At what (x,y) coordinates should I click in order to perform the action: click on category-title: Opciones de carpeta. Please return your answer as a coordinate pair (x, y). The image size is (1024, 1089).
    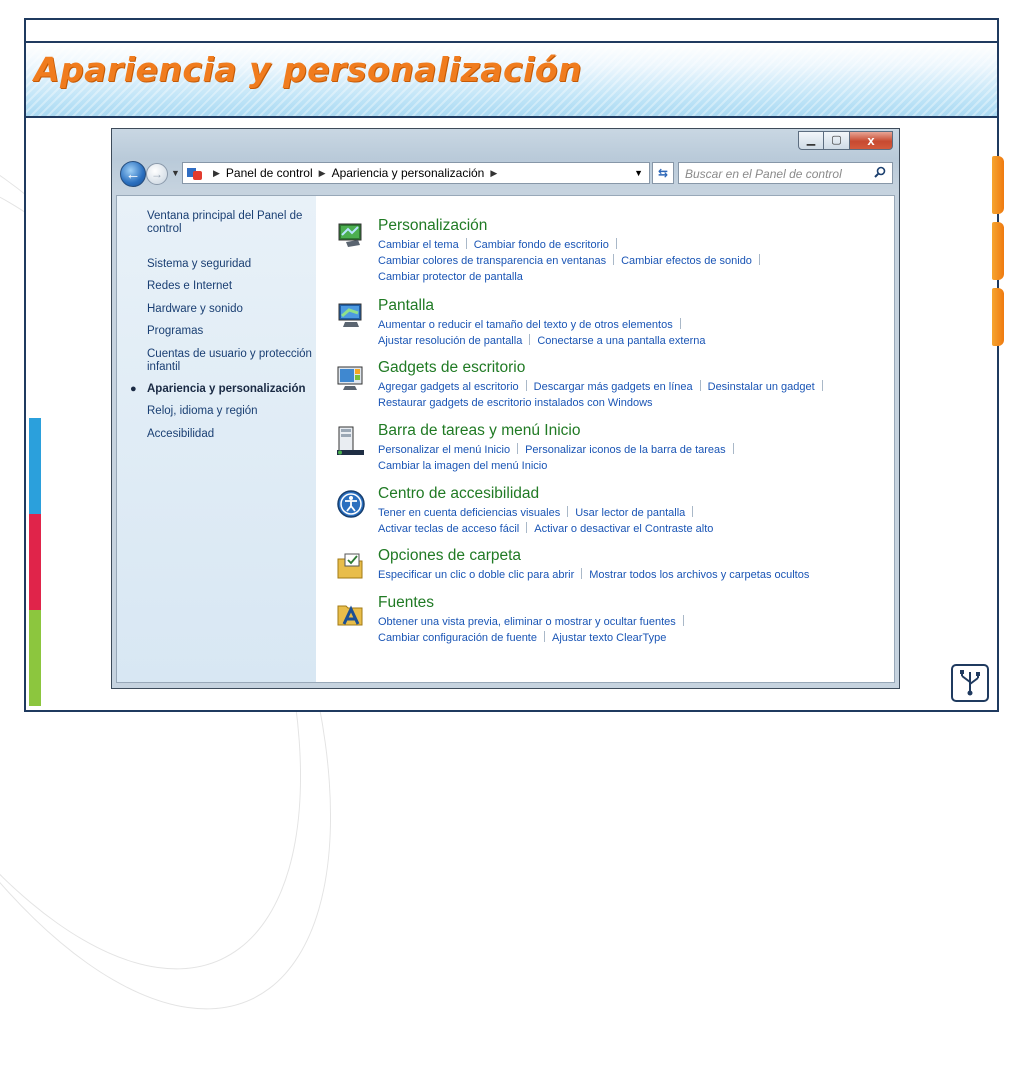
    Looking at the image, I should click on (449, 556).